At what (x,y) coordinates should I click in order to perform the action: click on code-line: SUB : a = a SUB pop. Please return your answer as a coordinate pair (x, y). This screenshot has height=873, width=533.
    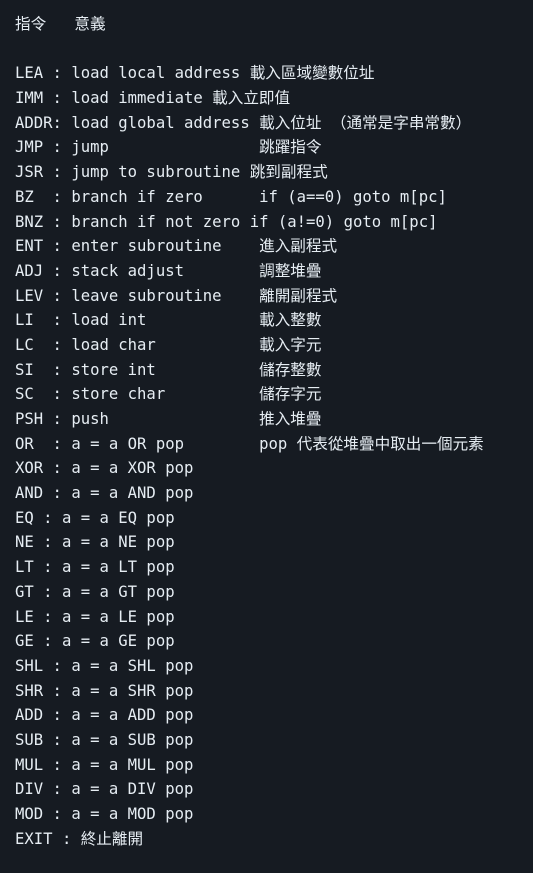
    Looking at the image, I should click on (104, 739).